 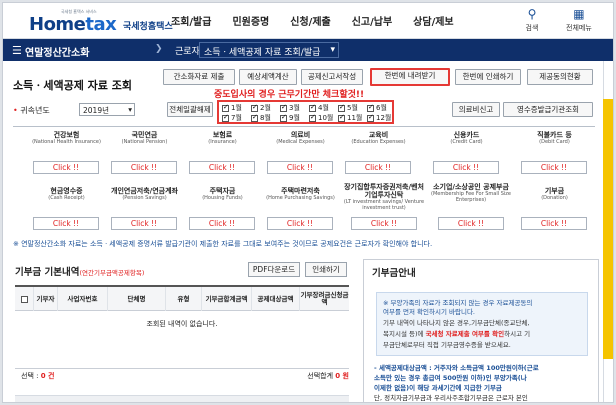 What do you see at coordinates (326, 269) in the screenshot?
I see `print-button: 인쇄하기` at bounding box center [326, 269].